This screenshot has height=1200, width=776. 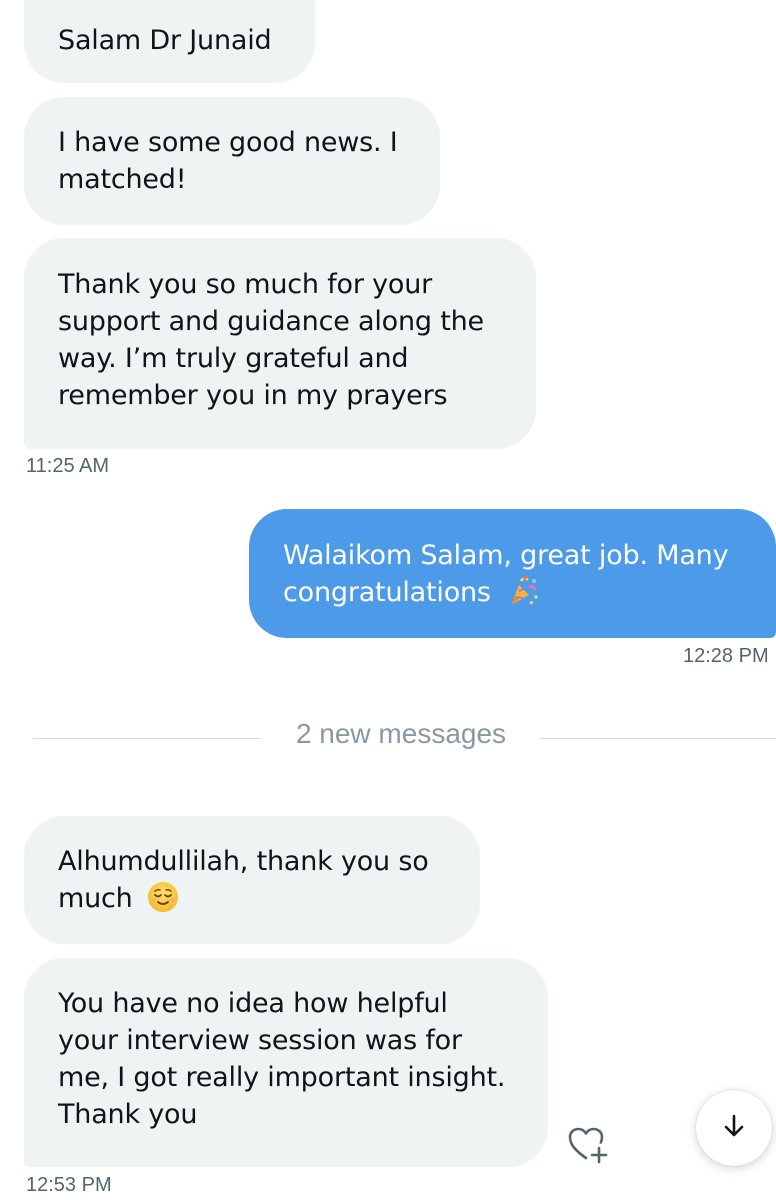 I want to click on message-text: much, so click(x=95, y=898).